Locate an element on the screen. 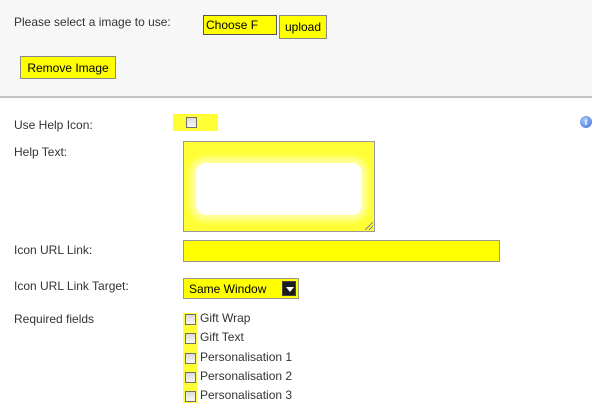  icon-url-link-target-select: Same Window is located at coordinates (241, 288).